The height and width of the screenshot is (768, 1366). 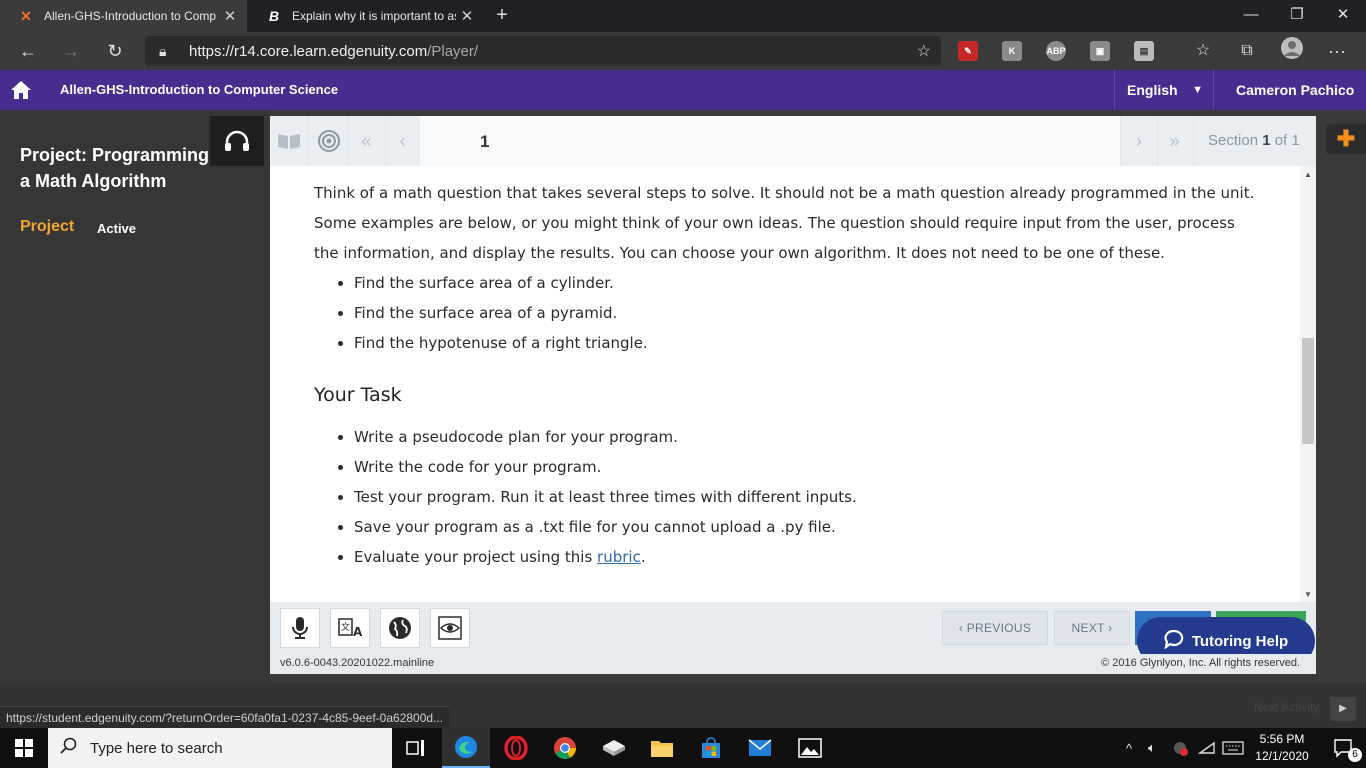 I want to click on minimize-button: —, so click(x=1251, y=16).